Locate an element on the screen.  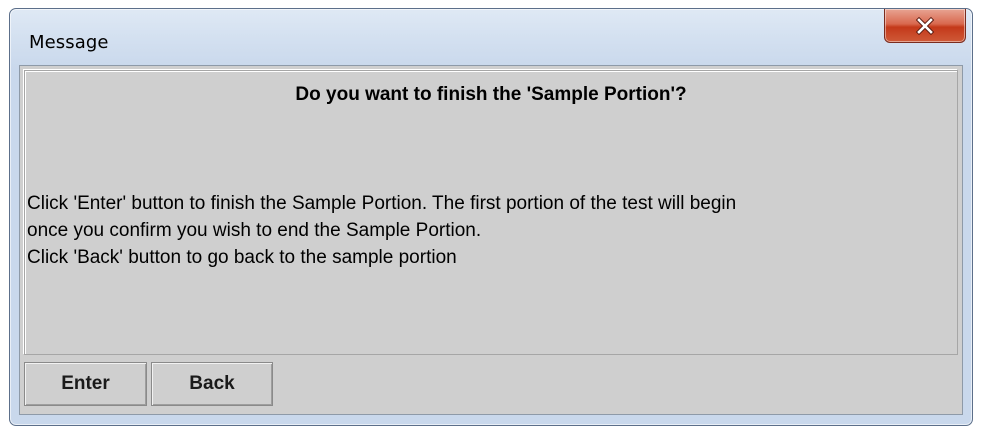
enter-button: Enter is located at coordinates (85, 384).